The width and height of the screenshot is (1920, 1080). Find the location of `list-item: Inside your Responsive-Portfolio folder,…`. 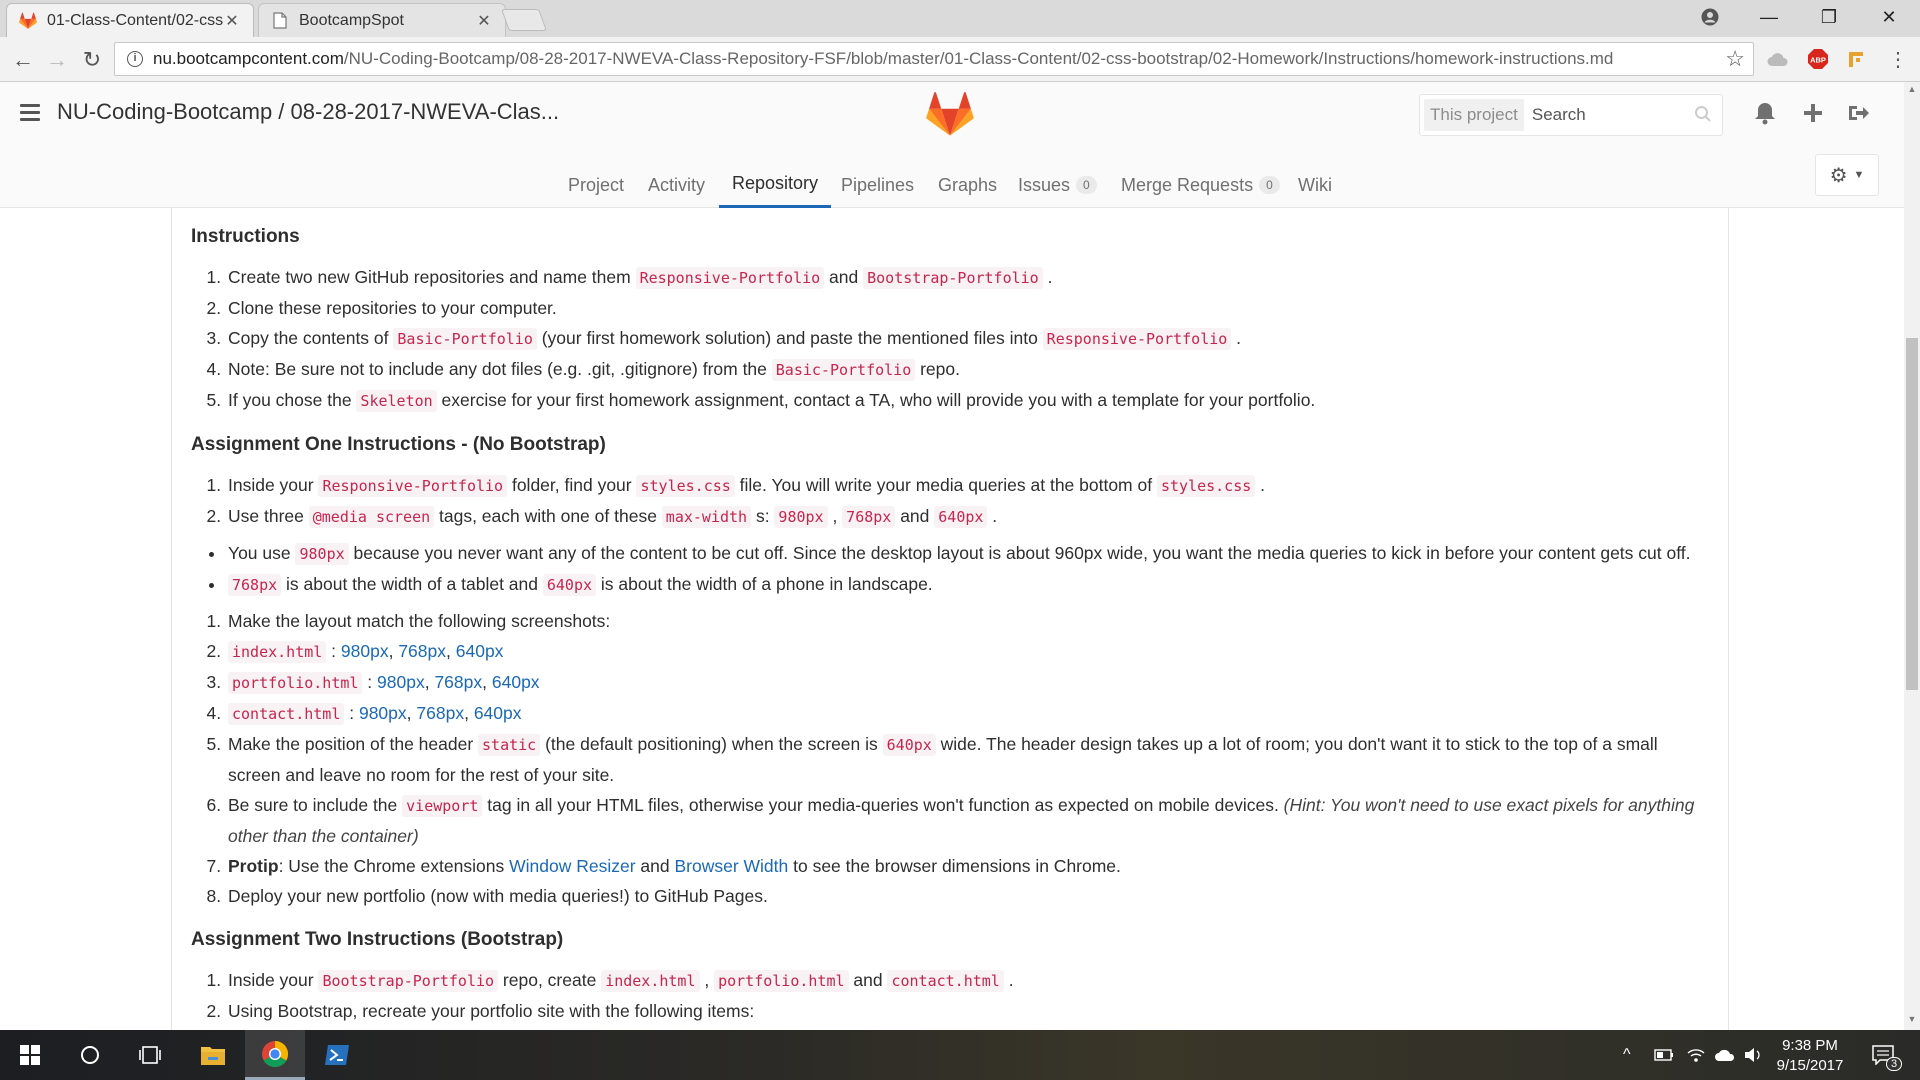

list-item: Inside your Responsive-Portfolio folder,… is located at coordinates (968, 485).